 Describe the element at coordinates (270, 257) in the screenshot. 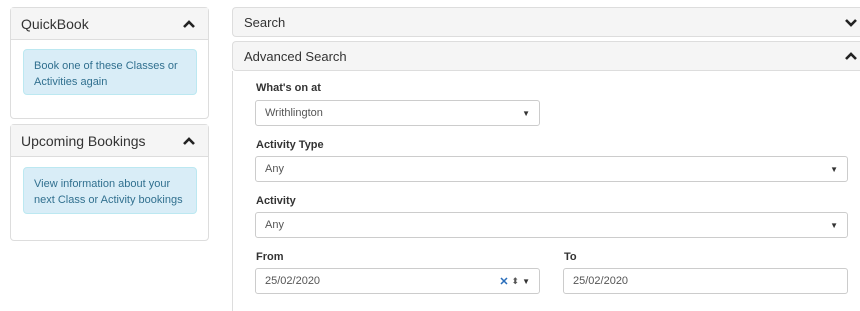

I see `from-label: From` at that location.